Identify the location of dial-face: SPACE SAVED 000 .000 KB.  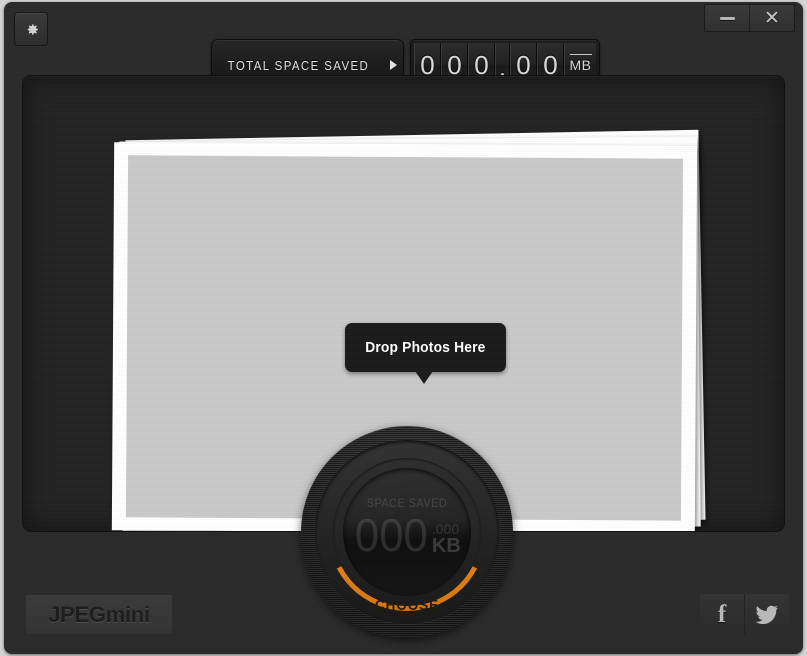
(407, 532).